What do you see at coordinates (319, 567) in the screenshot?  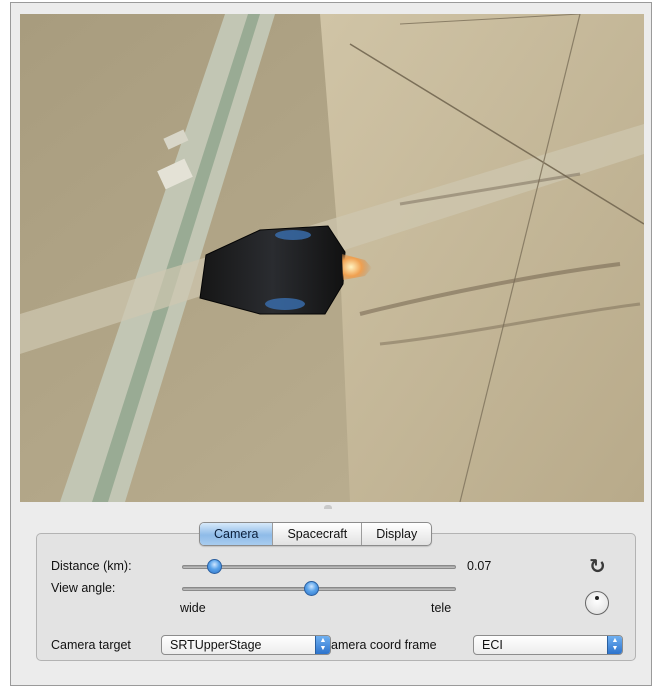 I see `distance-slider-track` at bounding box center [319, 567].